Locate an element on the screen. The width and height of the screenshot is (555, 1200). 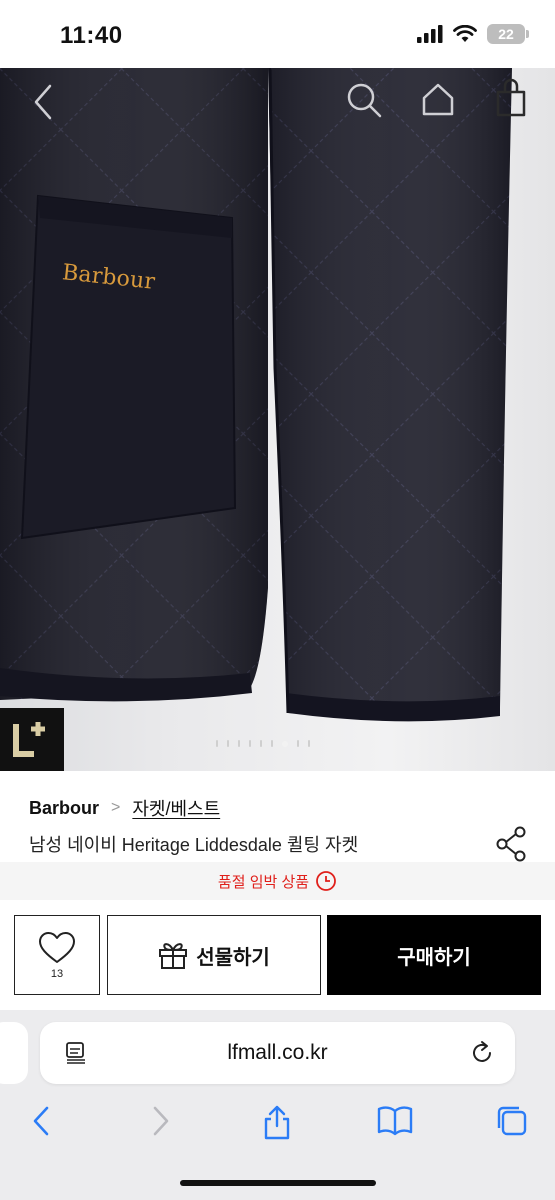
buy-button: 구매하기 is located at coordinates (434, 955).